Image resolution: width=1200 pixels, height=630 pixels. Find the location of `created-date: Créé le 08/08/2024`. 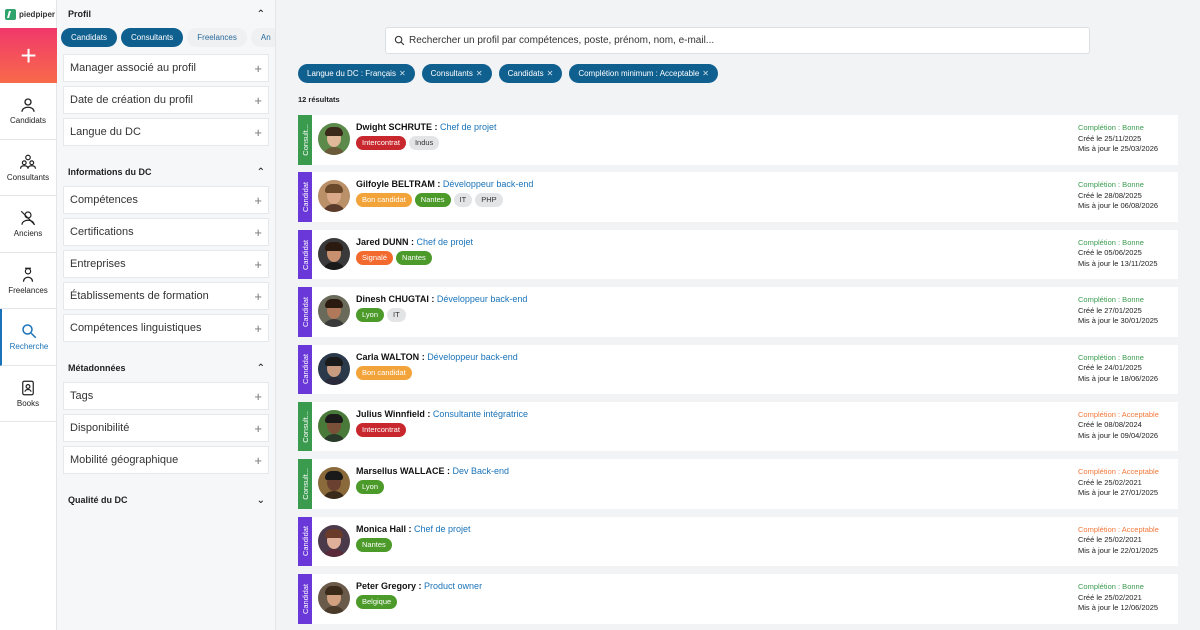

created-date: Créé le 08/08/2024 is located at coordinates (1110, 425).